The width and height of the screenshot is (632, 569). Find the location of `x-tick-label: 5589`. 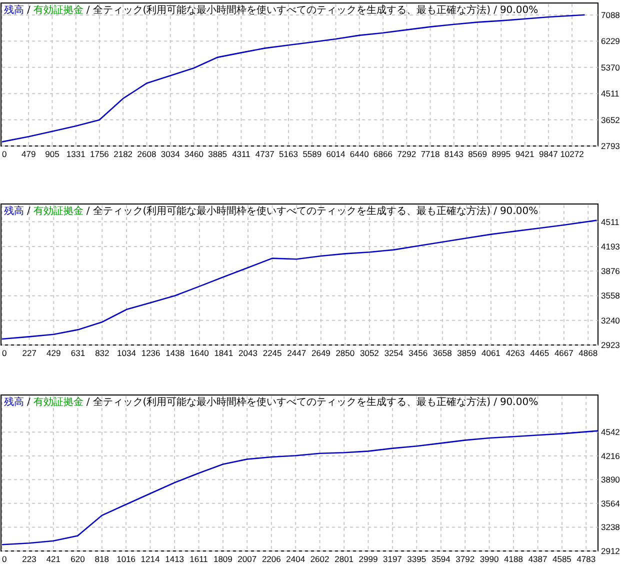

x-tick-label: 5589 is located at coordinates (312, 154).